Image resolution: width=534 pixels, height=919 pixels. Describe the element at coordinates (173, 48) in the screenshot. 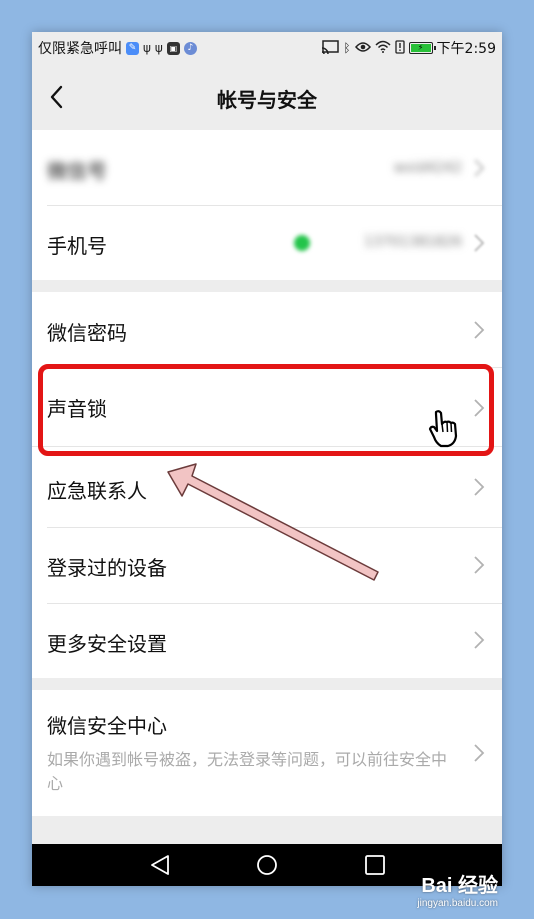

I see `notification-app-icon: ▣` at that location.